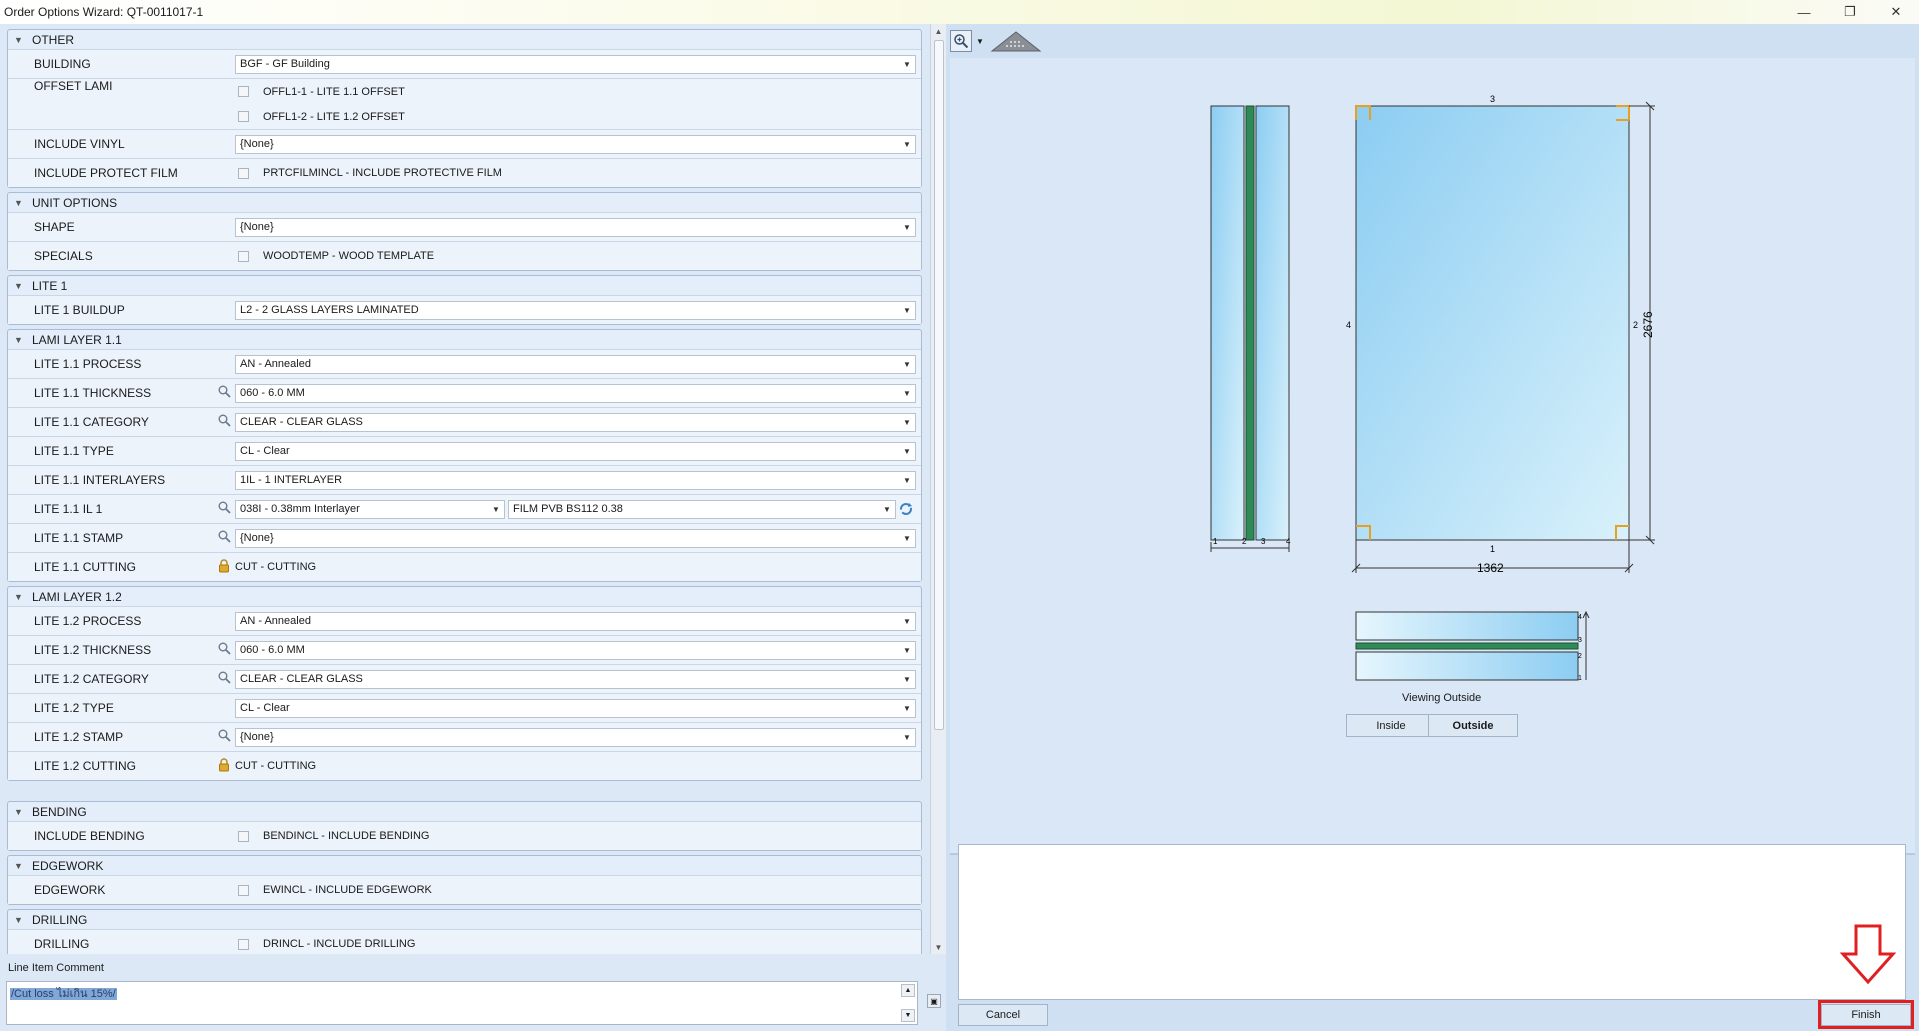 Image resolution: width=1919 pixels, height=1031 pixels. What do you see at coordinates (939, 385) in the screenshot?
I see `scroll-thumb` at bounding box center [939, 385].